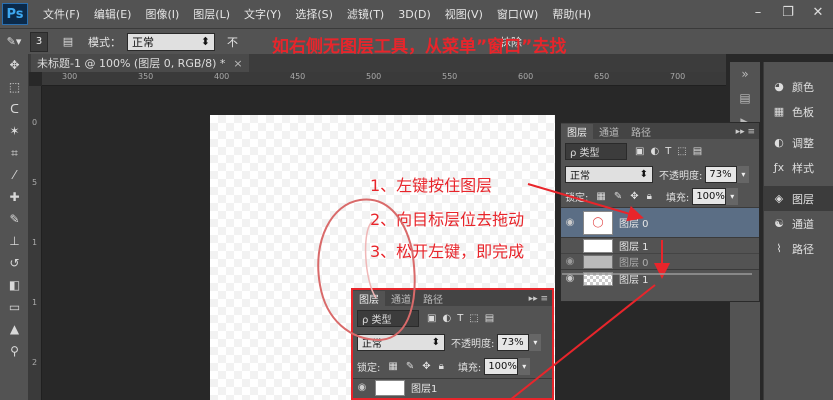 The width and height of the screenshot is (833, 400). Describe the element at coordinates (660, 278) in the screenshot. I see `layer-row: ◉ 图层 1` at that location.